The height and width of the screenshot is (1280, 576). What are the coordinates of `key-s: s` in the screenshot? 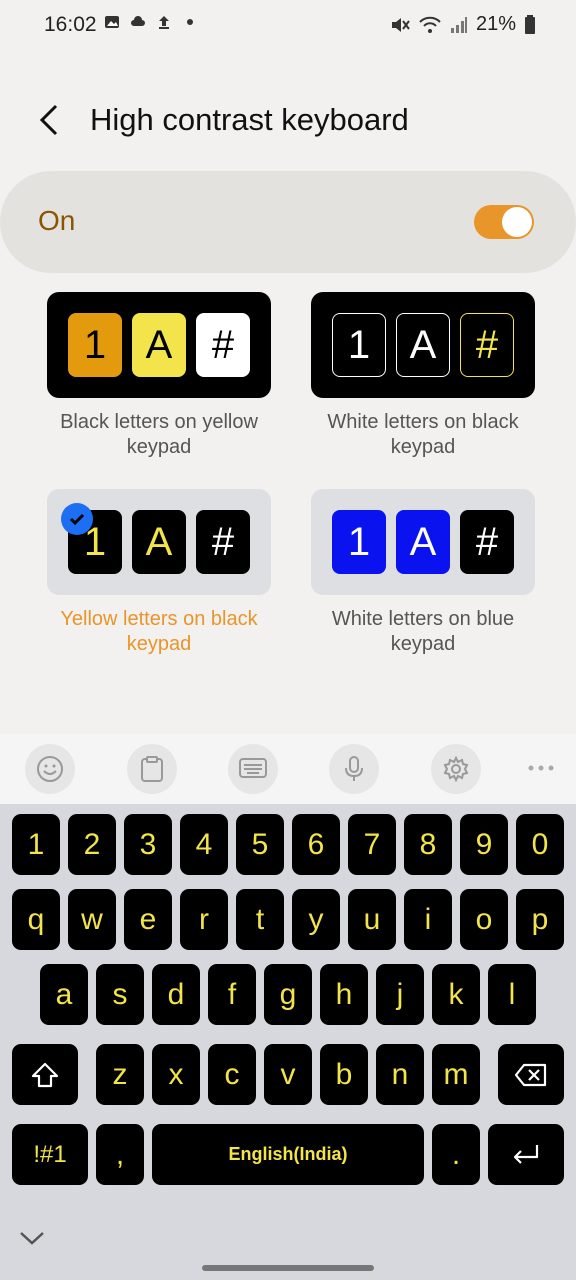 It's located at (120, 994).